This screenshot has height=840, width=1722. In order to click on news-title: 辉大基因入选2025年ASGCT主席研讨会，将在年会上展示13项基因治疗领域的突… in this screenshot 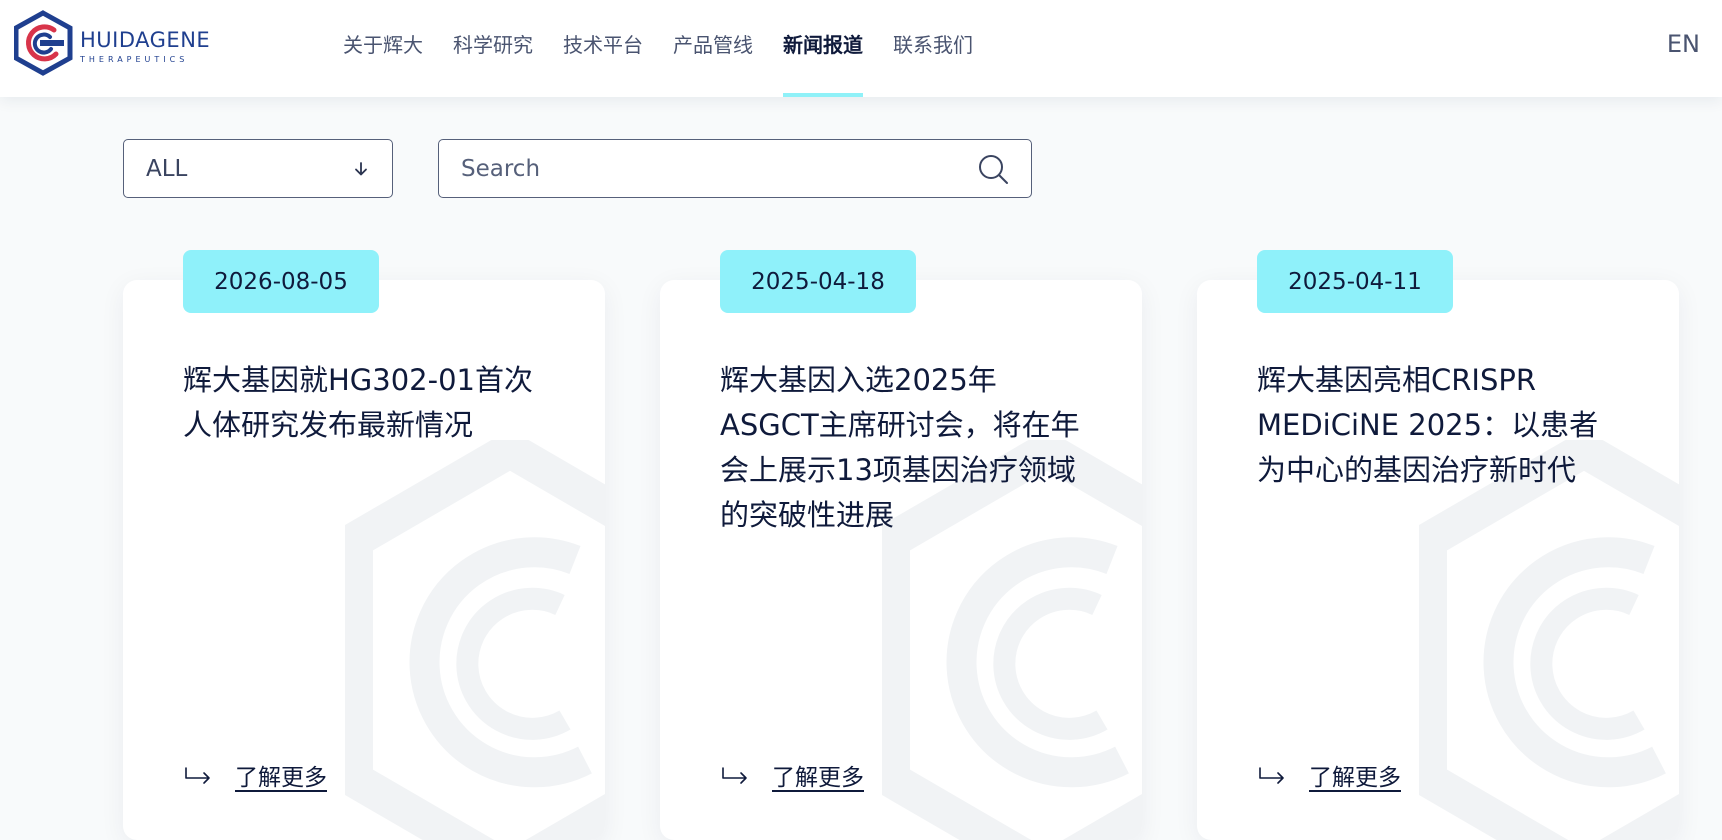, I will do `click(905, 448)`.